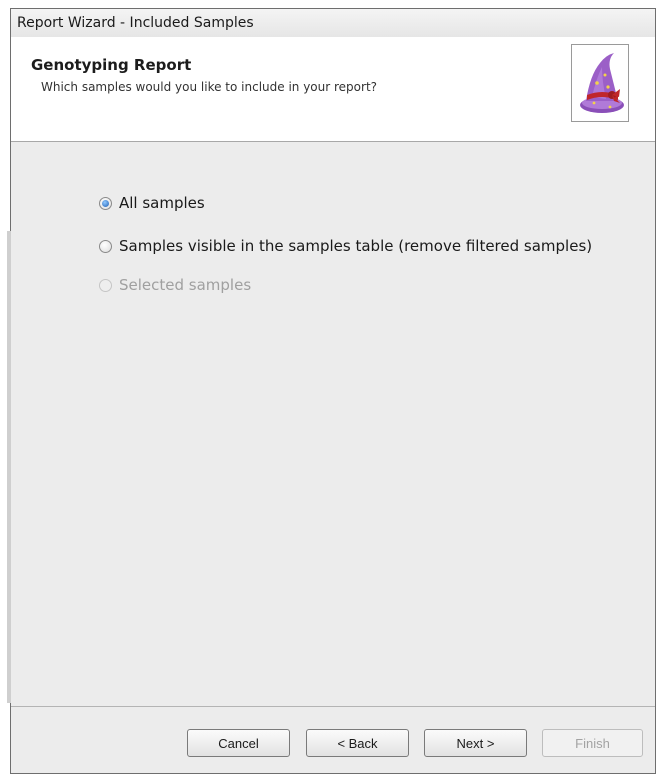  Describe the element at coordinates (357, 743) in the screenshot. I see `back-button: < Back` at that location.